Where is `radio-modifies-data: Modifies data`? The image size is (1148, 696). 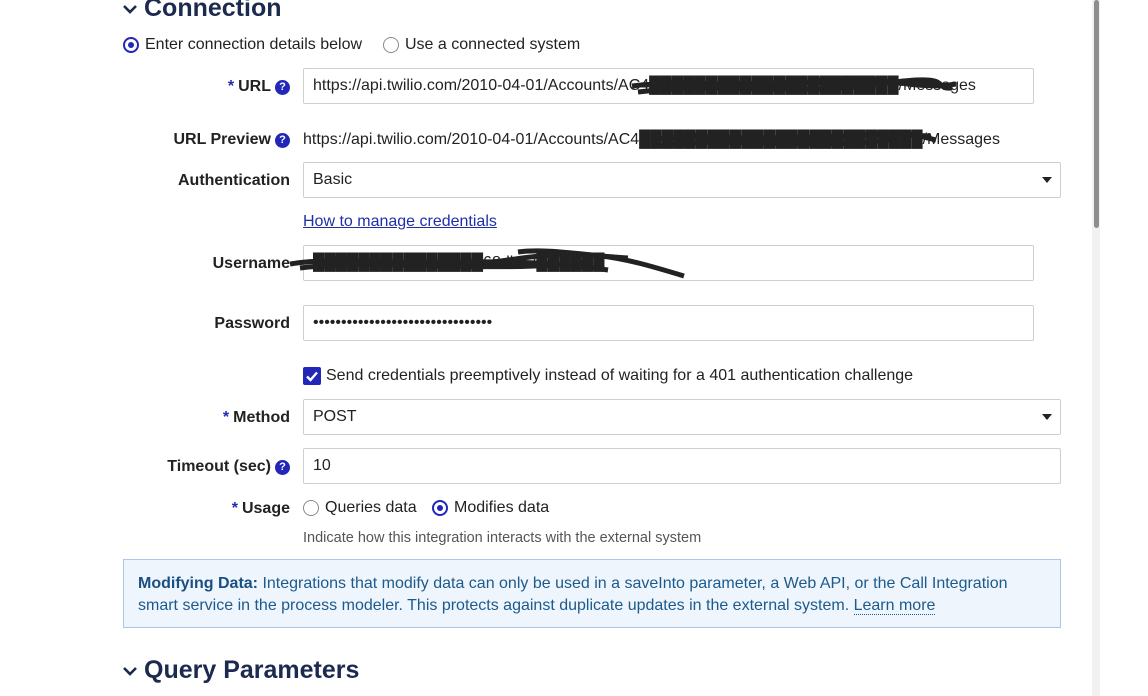
radio-modifies-data: Modifies data is located at coordinates (490, 508).